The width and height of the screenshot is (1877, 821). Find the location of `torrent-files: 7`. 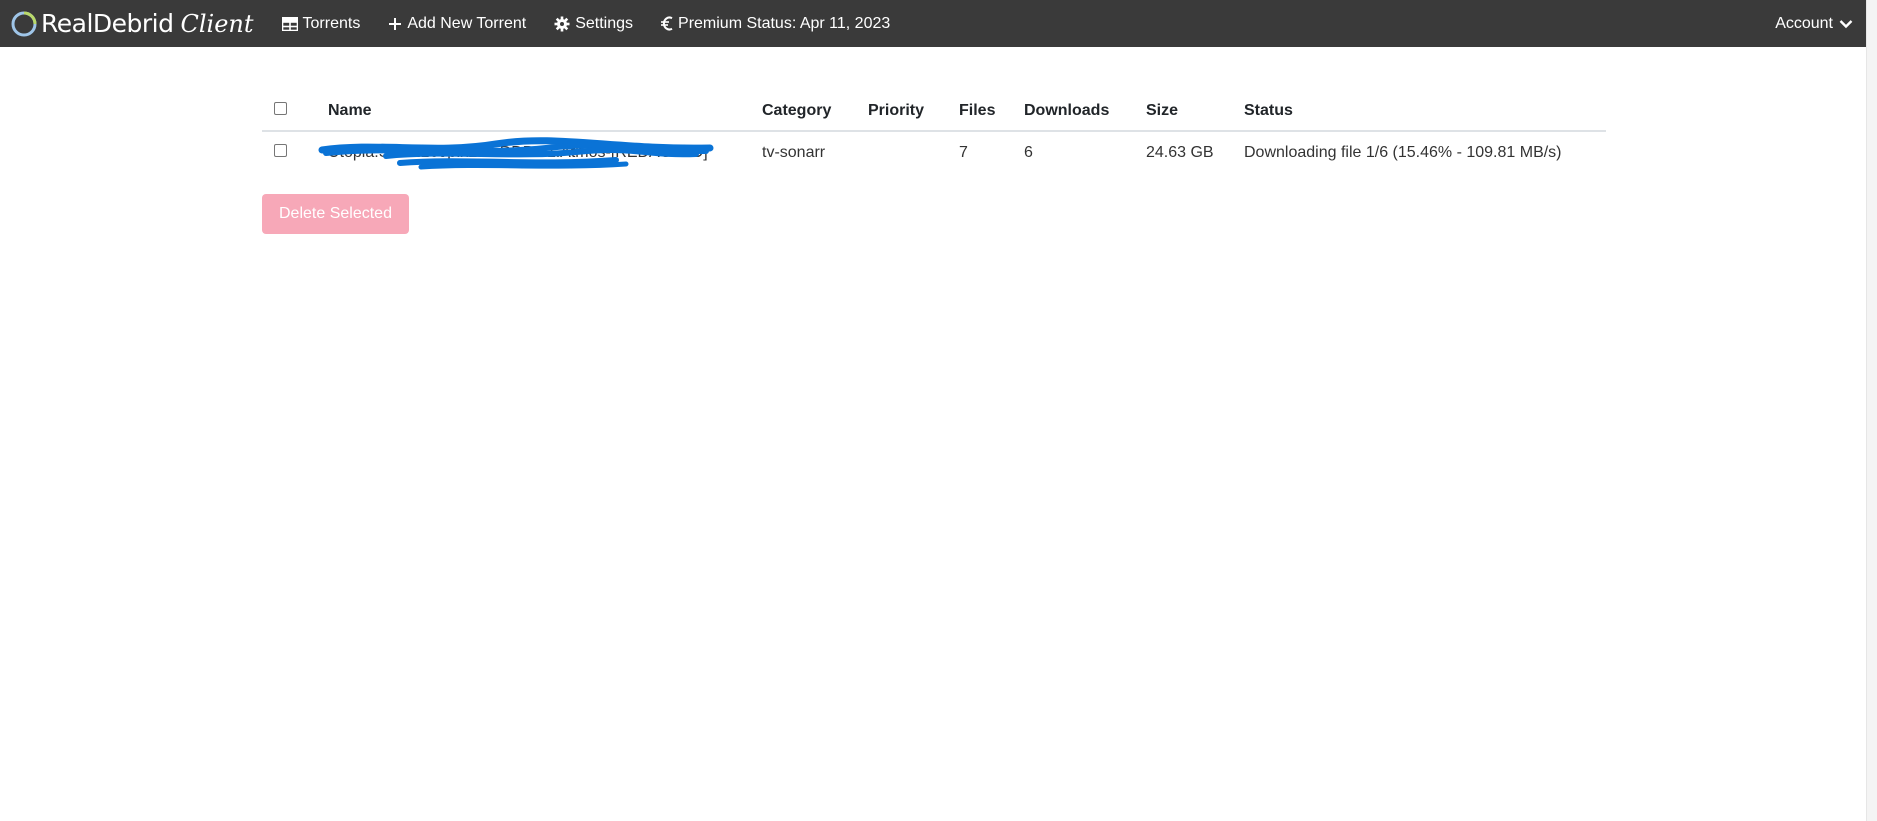

torrent-files: 7 is located at coordinates (963, 152).